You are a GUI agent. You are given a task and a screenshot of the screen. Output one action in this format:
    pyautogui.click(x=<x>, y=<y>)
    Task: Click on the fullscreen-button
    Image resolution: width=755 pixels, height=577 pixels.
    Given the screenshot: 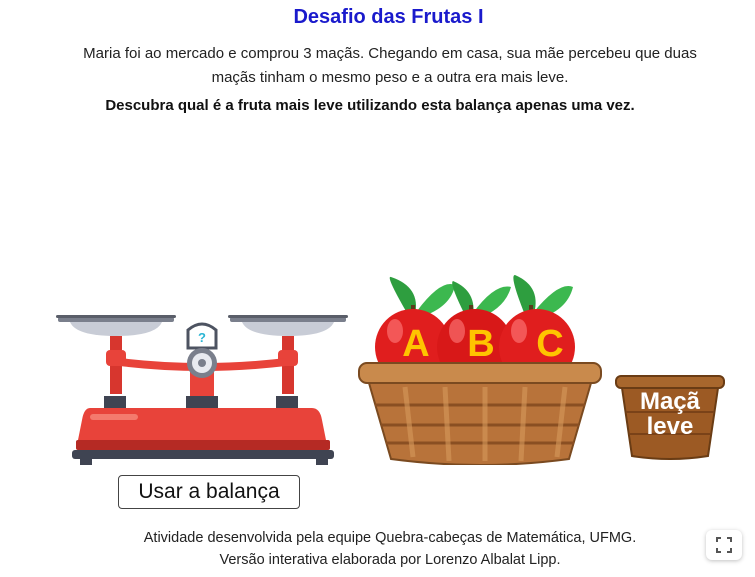 What is the action you would take?
    pyautogui.click(x=724, y=545)
    